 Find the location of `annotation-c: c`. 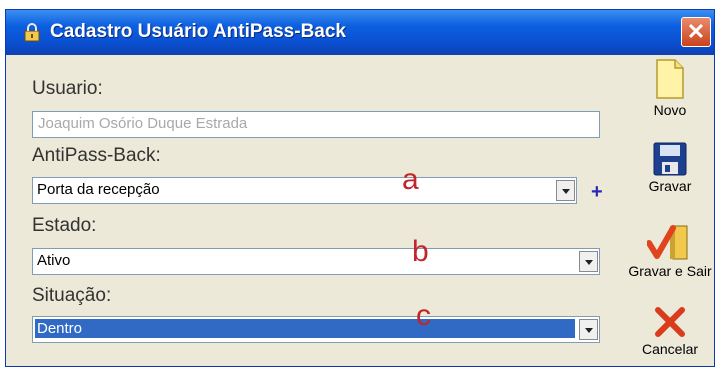

annotation-c: c is located at coordinates (423, 315).